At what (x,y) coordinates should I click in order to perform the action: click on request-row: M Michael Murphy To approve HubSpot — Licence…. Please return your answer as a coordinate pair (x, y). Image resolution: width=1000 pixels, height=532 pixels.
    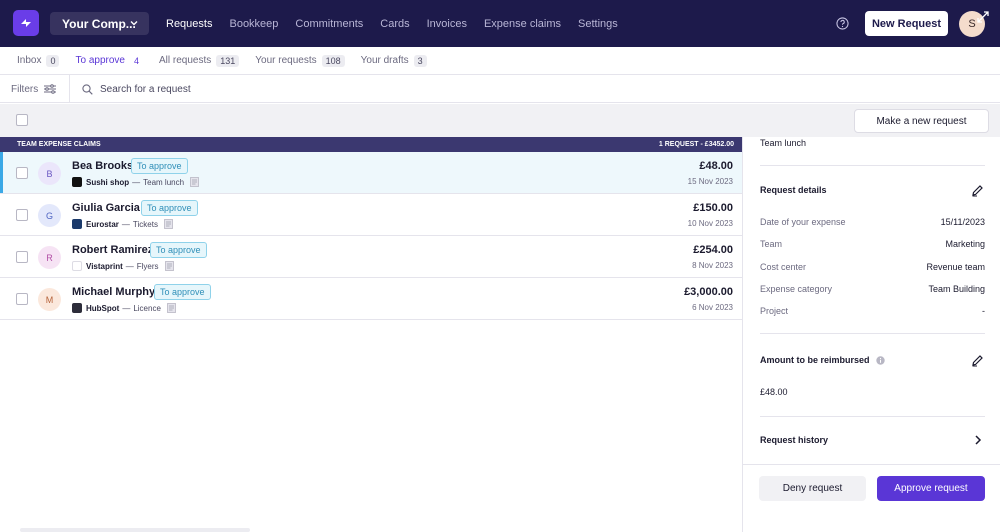
    Looking at the image, I should click on (371, 299).